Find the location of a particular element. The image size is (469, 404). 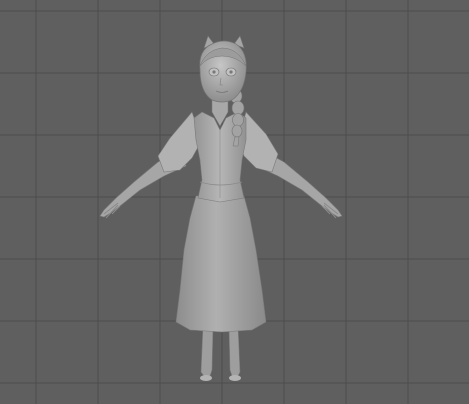

skirt is located at coordinates (221, 264).